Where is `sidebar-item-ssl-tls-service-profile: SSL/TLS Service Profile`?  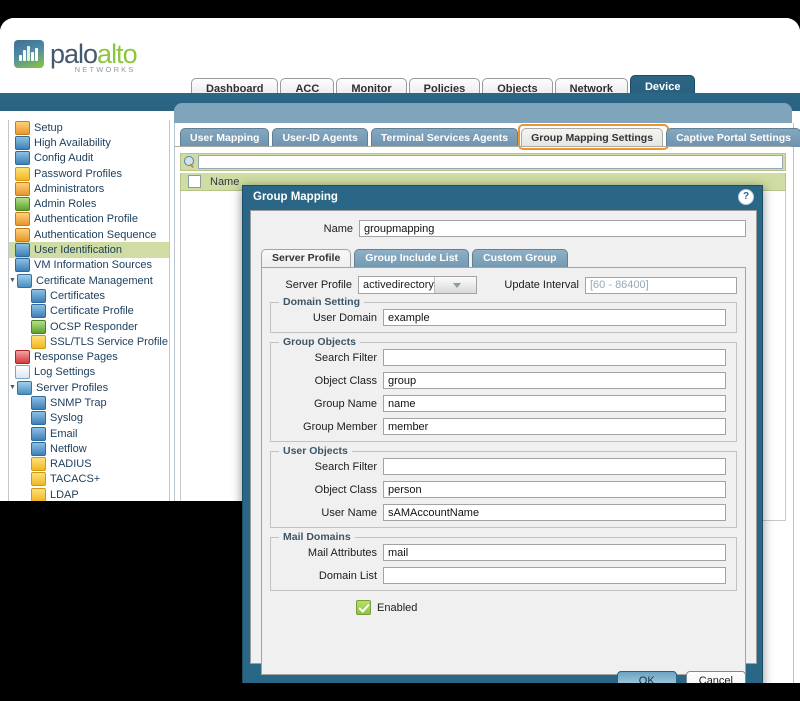
sidebar-item-ssl-tls-service-profile: SSL/TLS Service Profile is located at coordinates (89, 341).